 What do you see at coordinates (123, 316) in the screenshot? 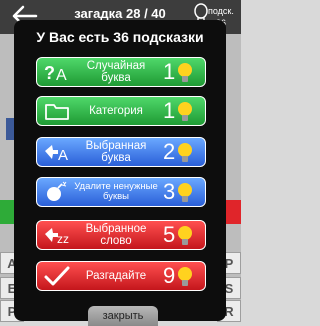
I see `close-button: закрыть` at bounding box center [123, 316].